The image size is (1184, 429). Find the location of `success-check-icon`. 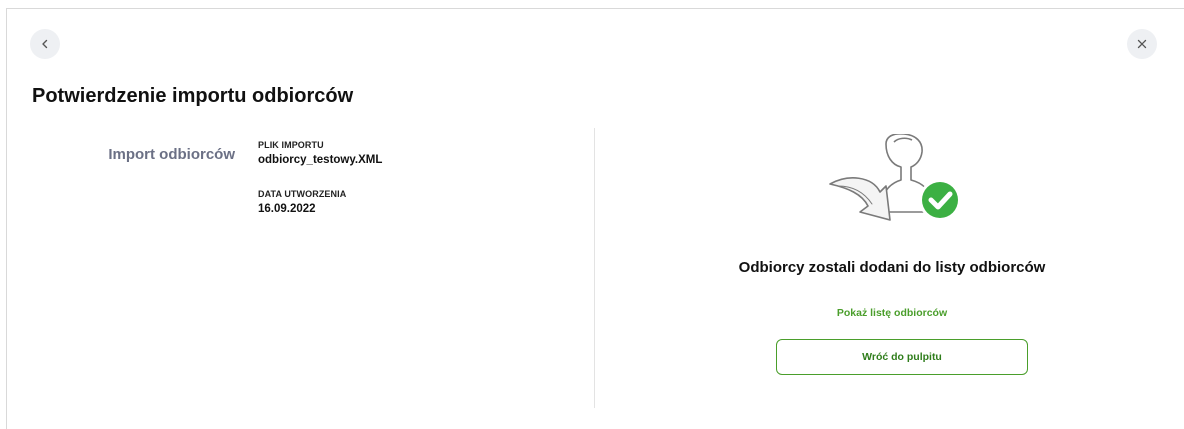

success-check-icon is located at coordinates (940, 200).